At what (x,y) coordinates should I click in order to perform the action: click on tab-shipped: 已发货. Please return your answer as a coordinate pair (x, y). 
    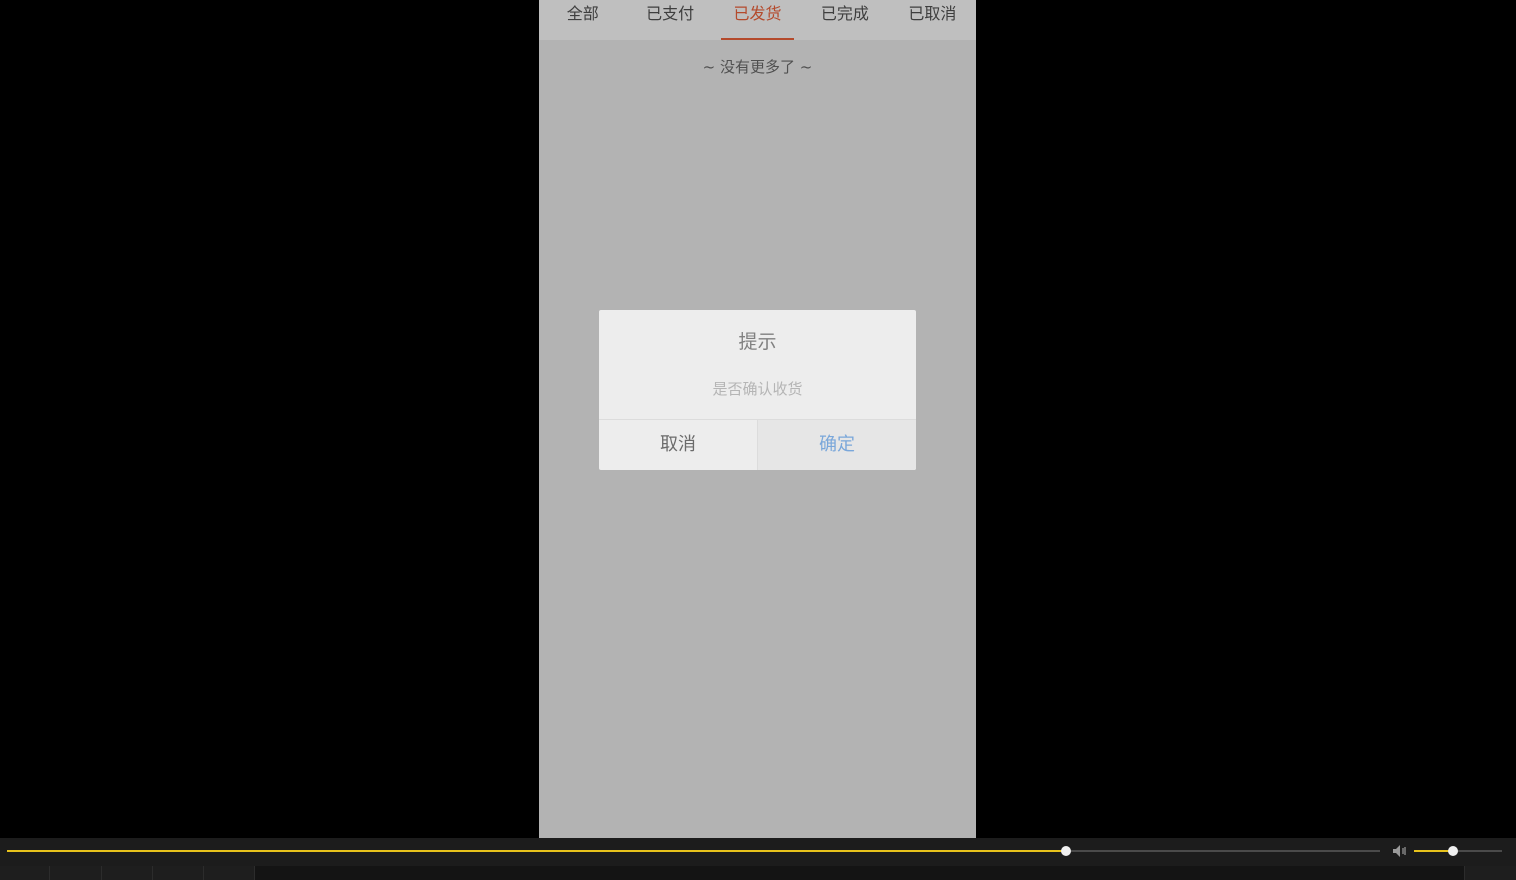
    Looking at the image, I should click on (757, 20).